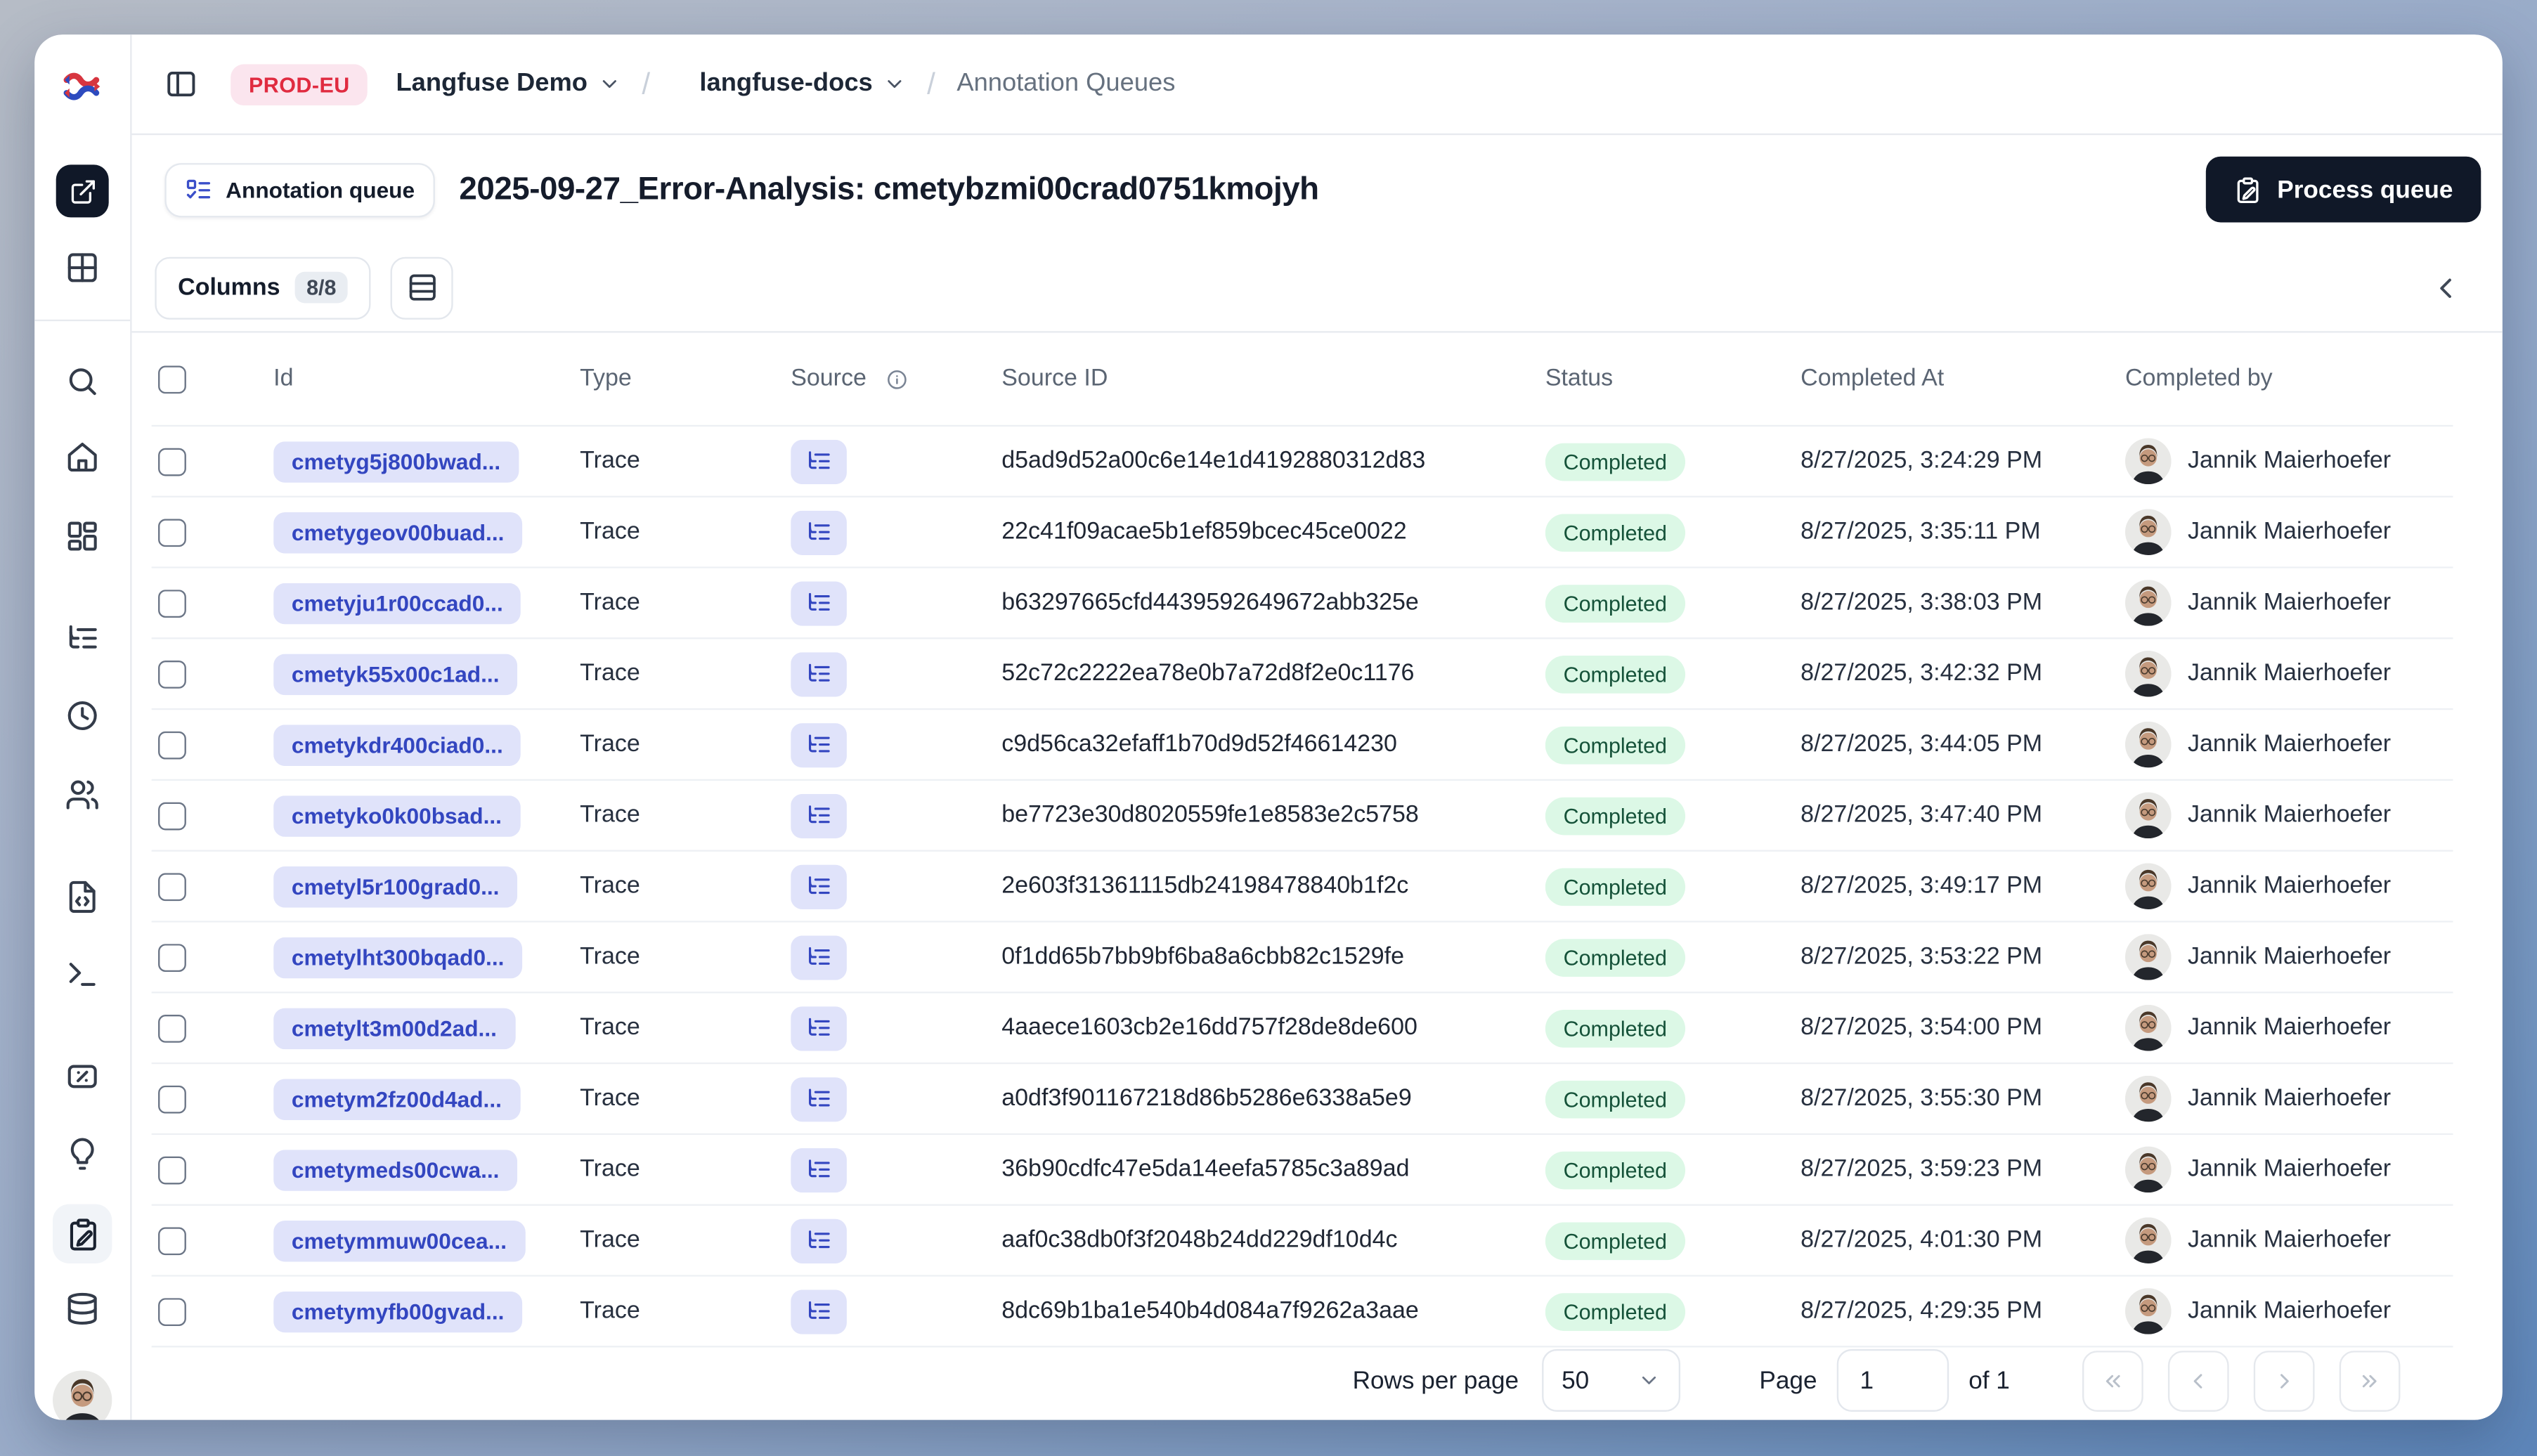 This screenshot has height=1456, width=2537. Describe the element at coordinates (2289, 378) in the screenshot. I see `column-header-completed-by: Completed by` at that location.